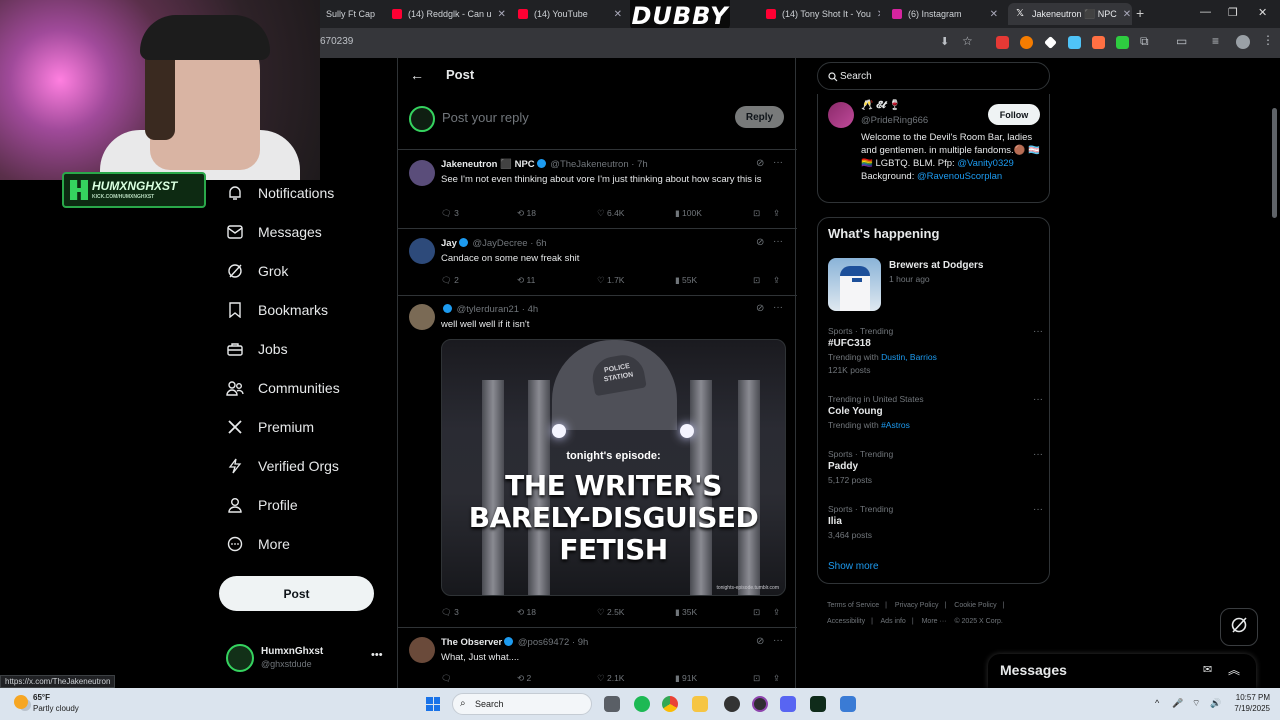 Image resolution: width=1280 pixels, height=720 pixels. Describe the element at coordinates (967, 41) in the screenshot. I see `star-icon: ☆` at that location.